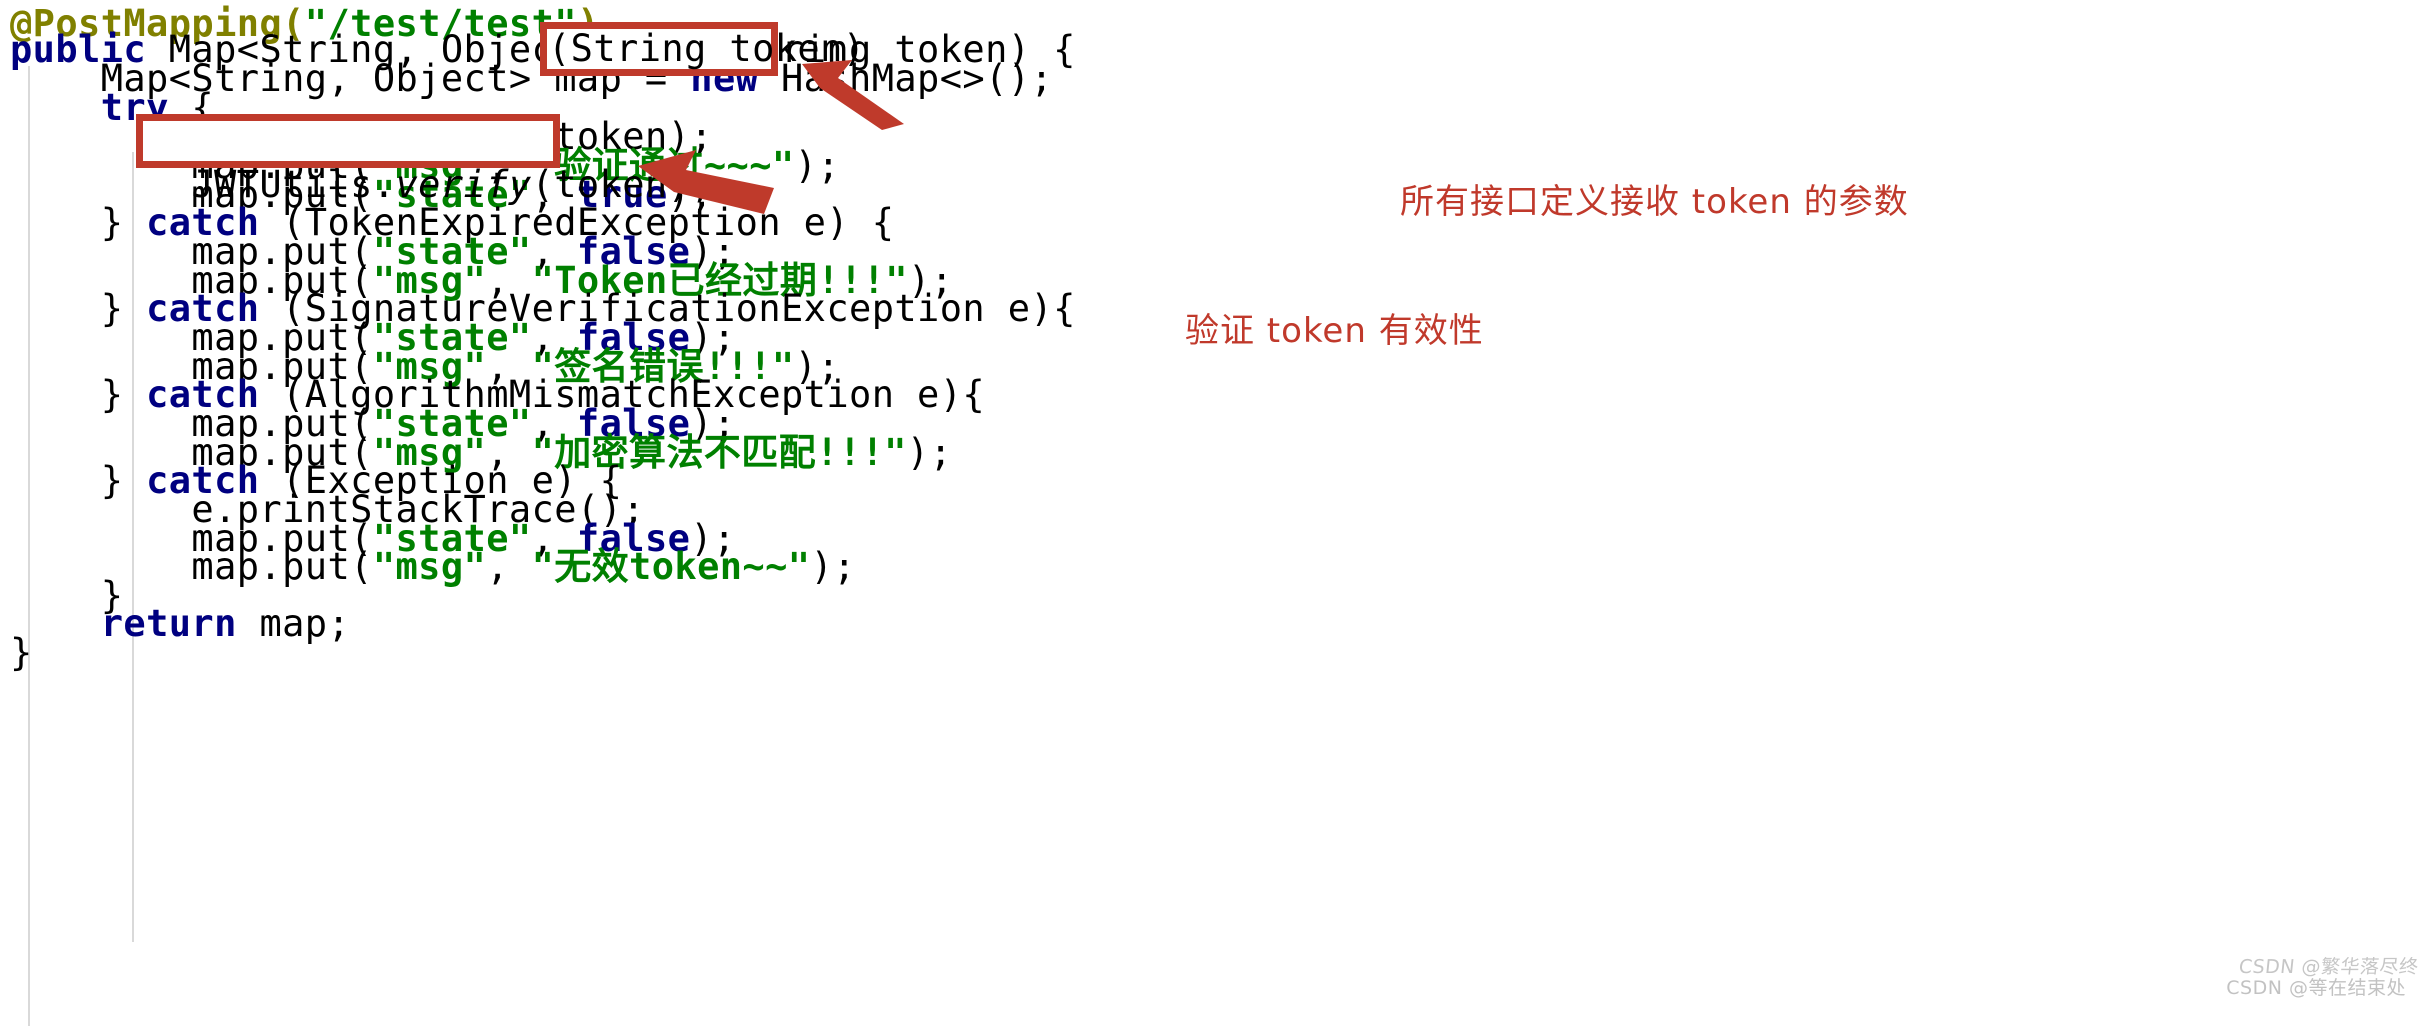  Describe the element at coordinates (21, 652) in the screenshot. I see `code-line-23: }` at that location.